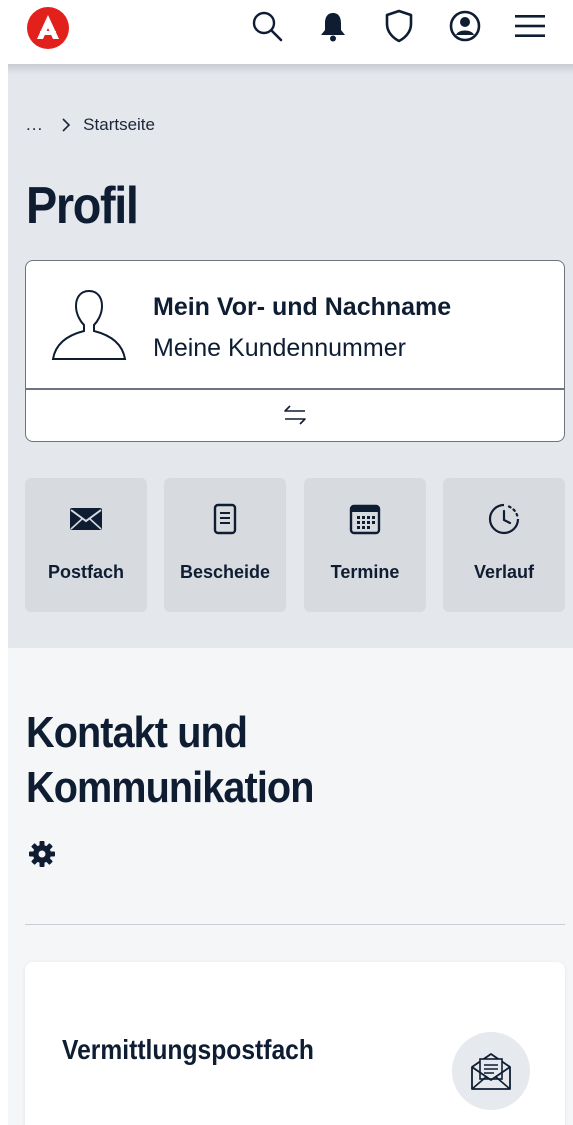 The image size is (573, 1125). What do you see at coordinates (465, 26) in the screenshot?
I see `account-icon` at bounding box center [465, 26].